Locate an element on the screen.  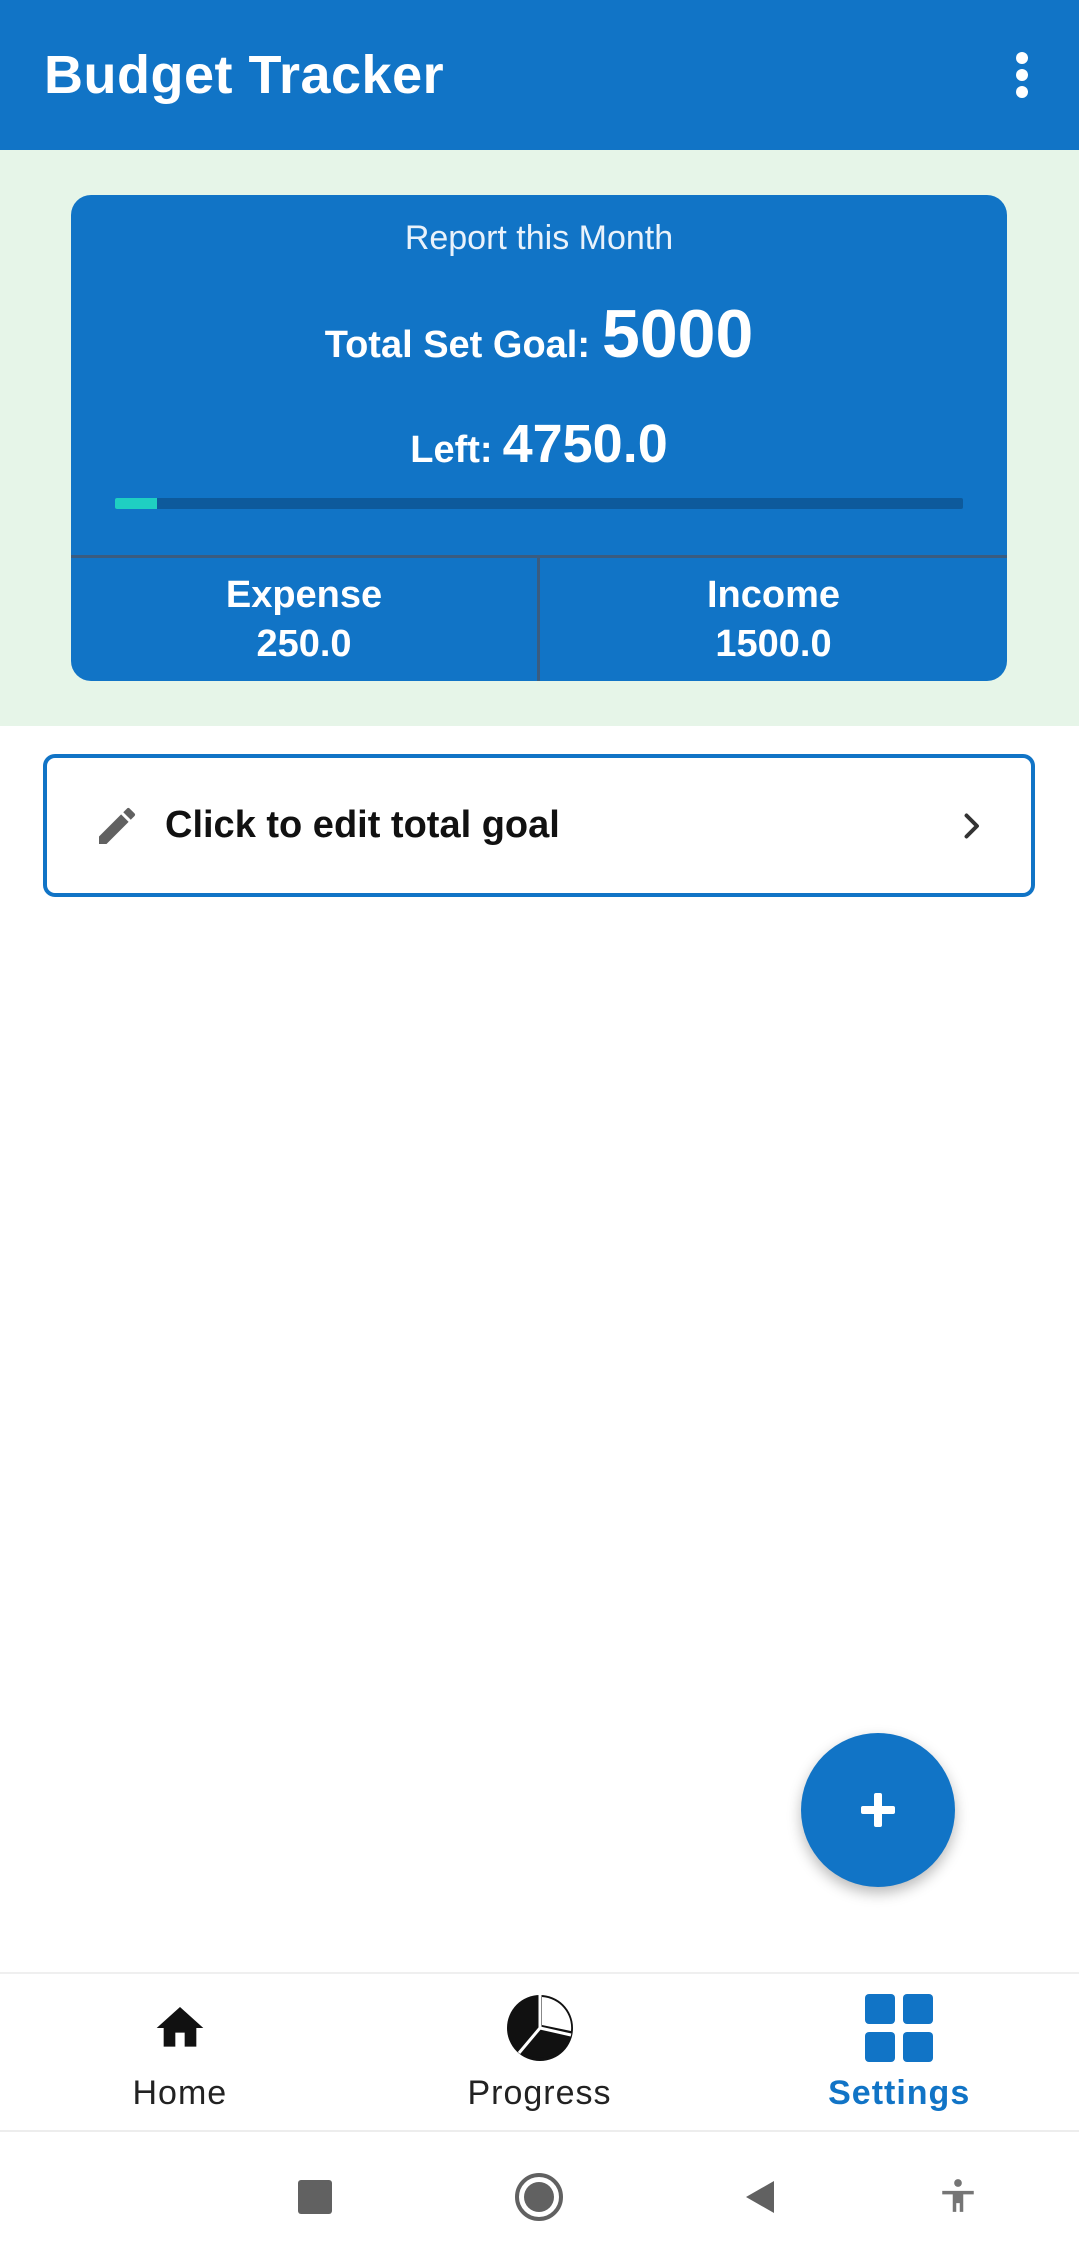
chevron-right-icon is located at coordinates (971, 826).